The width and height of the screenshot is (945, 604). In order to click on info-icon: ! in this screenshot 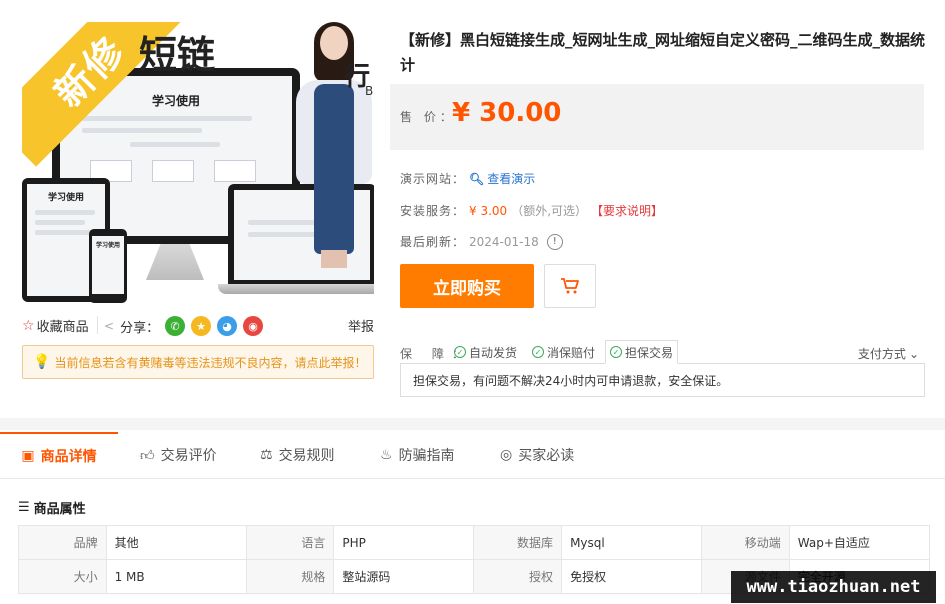, I will do `click(554, 241)`.